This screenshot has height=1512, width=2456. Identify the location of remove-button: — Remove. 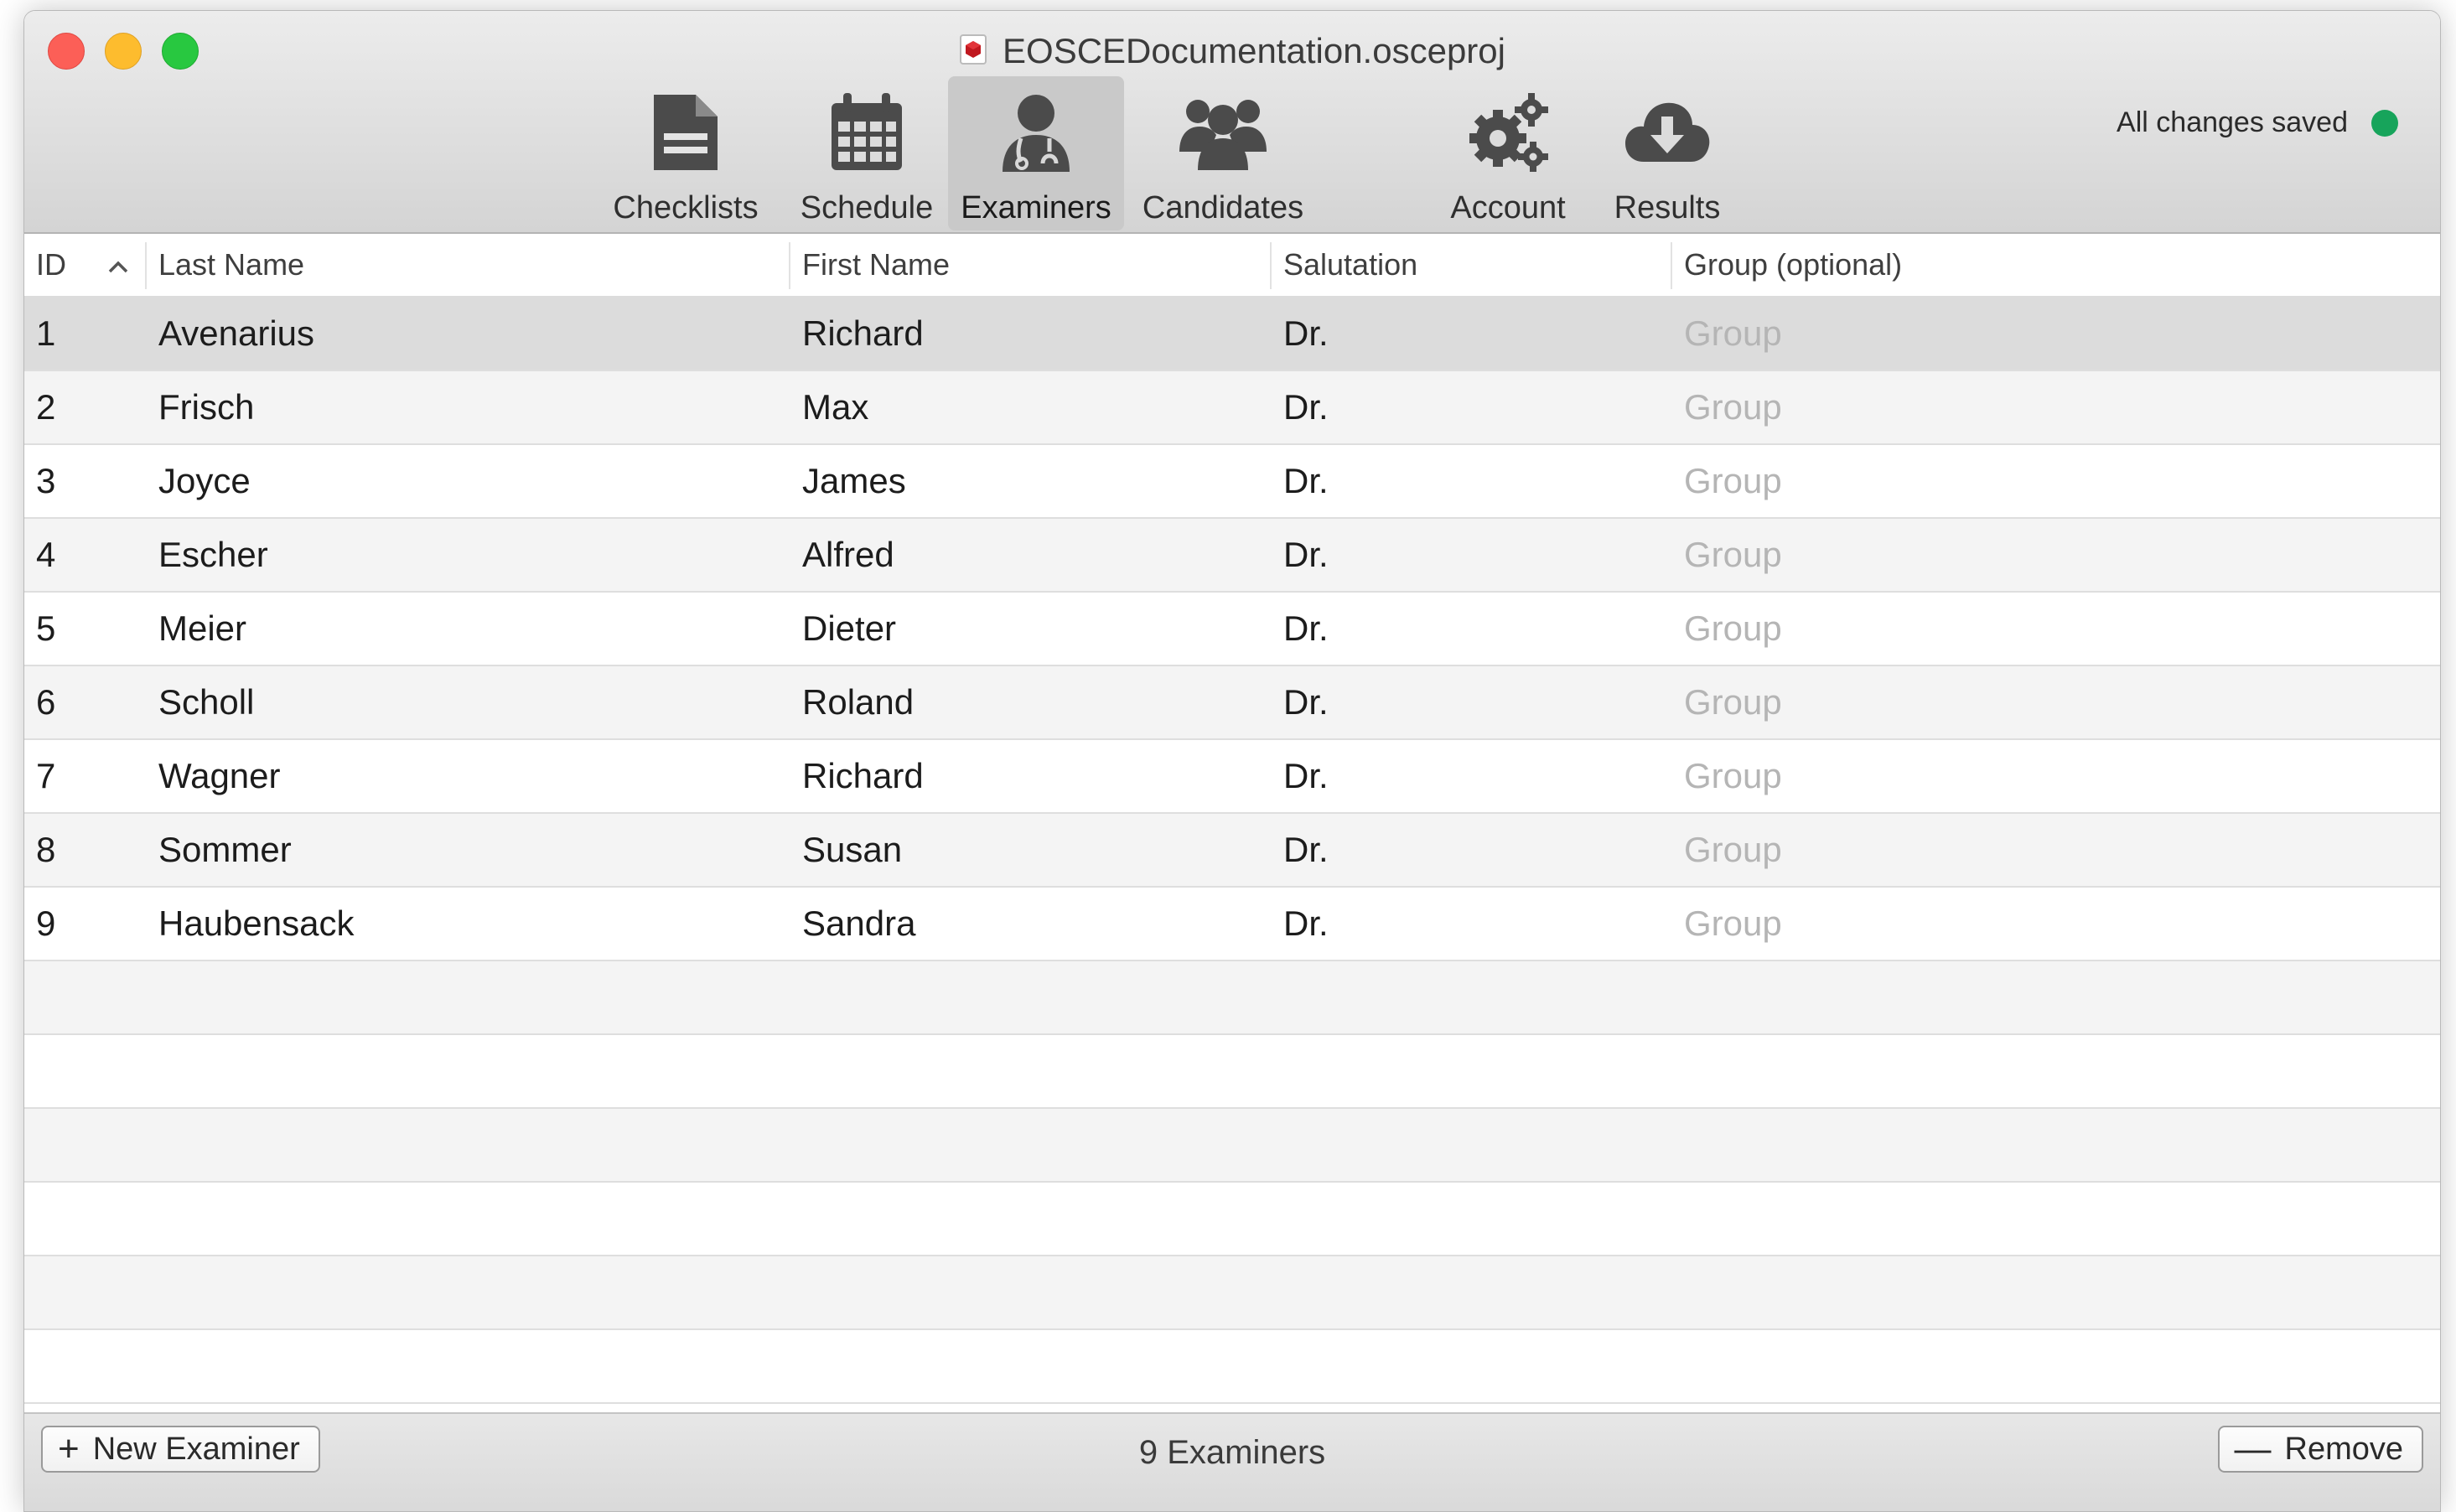
(2320, 1449).